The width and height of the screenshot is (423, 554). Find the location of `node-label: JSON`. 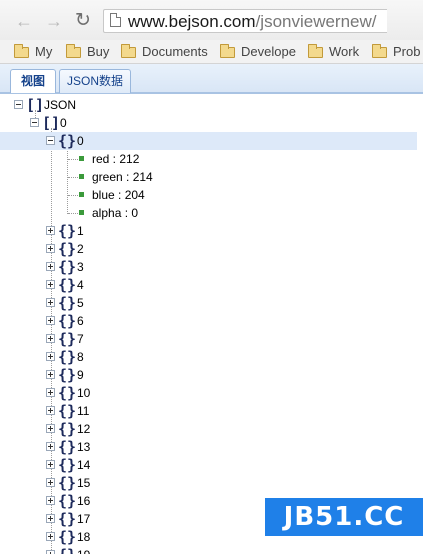

node-label: JSON is located at coordinates (60, 105).